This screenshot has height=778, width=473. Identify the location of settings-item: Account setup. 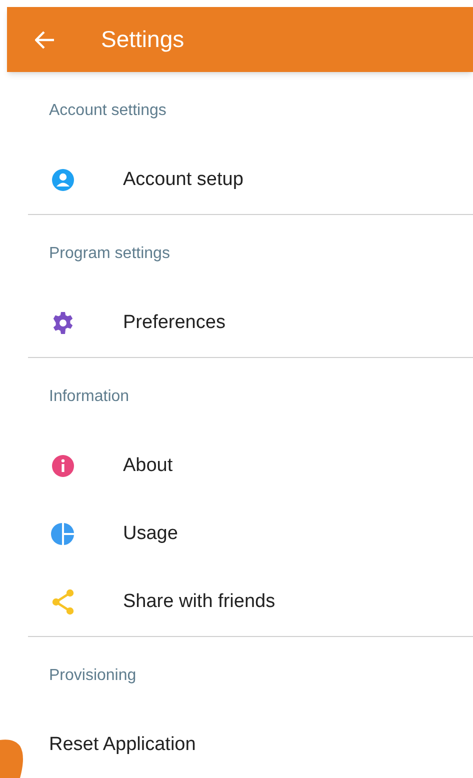
(250, 180).